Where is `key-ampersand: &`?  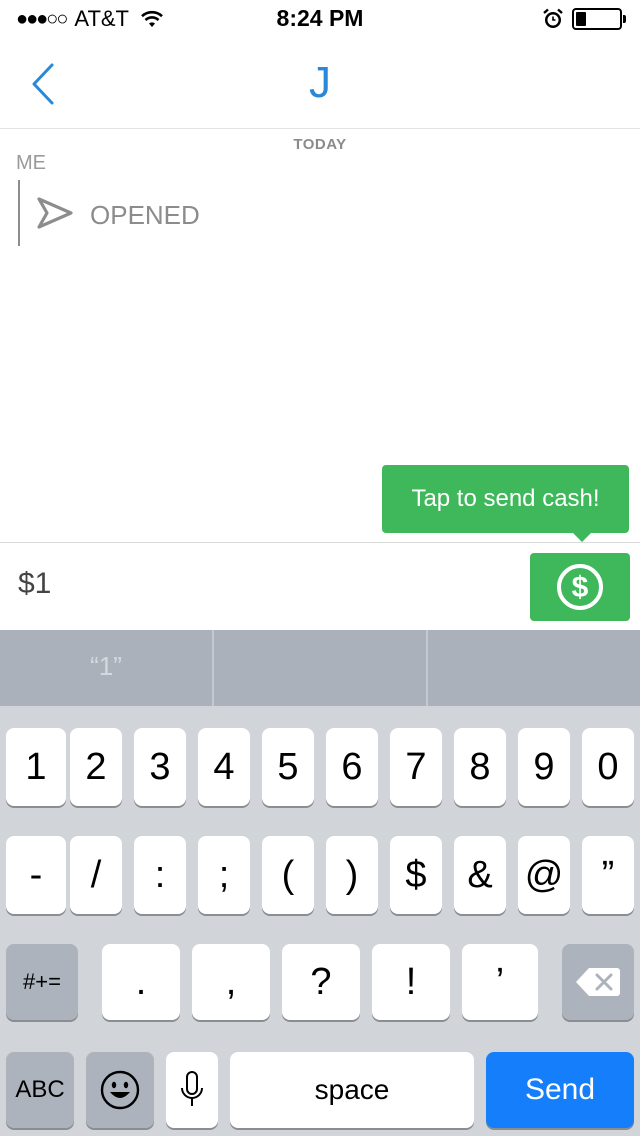
key-ampersand: & is located at coordinates (480, 875).